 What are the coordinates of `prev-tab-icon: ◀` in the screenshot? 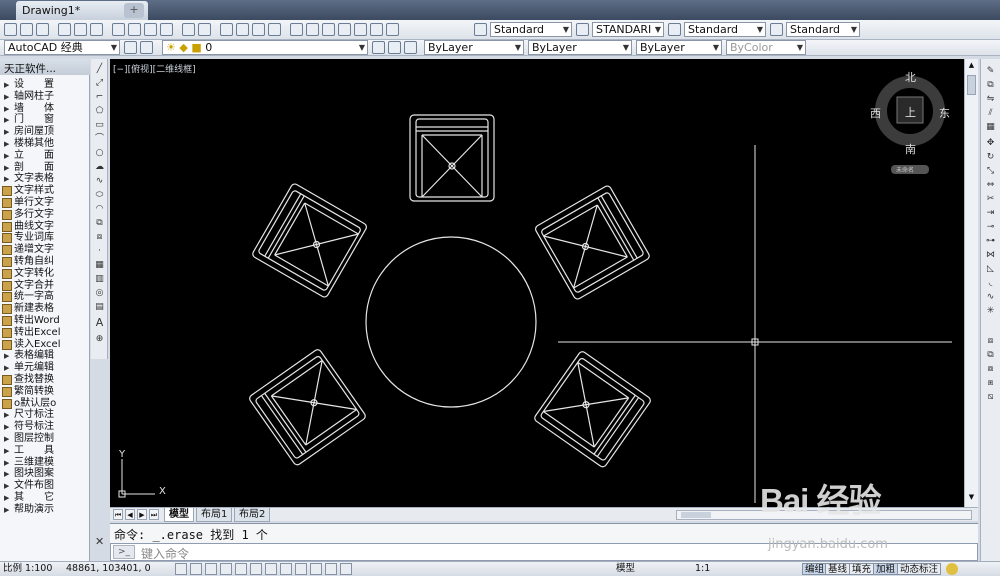 It's located at (130, 514).